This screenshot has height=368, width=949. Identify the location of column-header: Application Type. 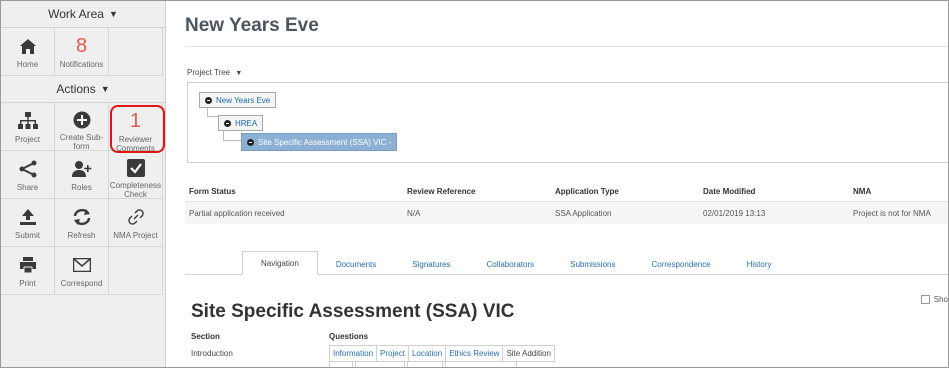
(587, 191).